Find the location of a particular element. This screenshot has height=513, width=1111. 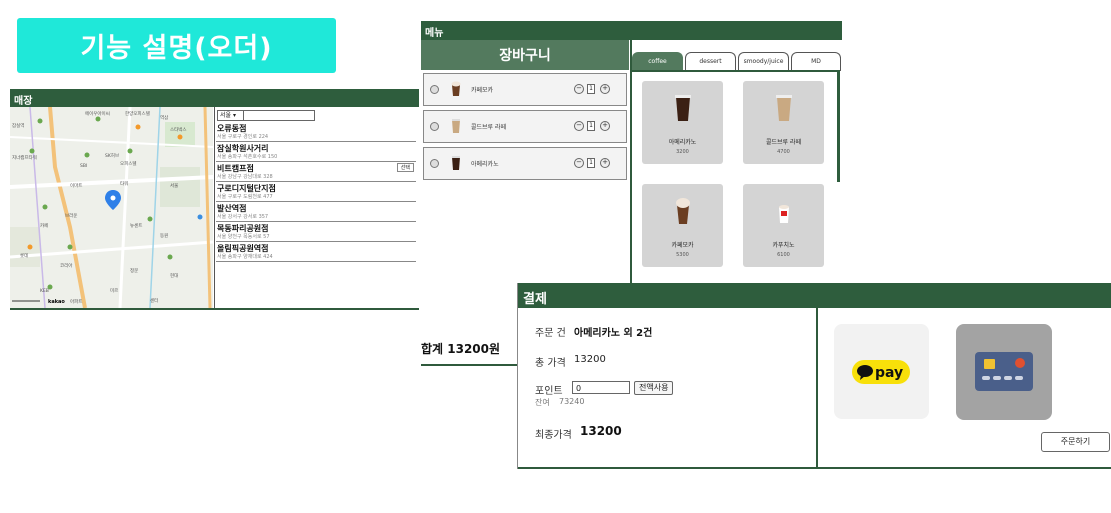

tab-smoody-juice: smoody/juice is located at coordinates (763, 61).